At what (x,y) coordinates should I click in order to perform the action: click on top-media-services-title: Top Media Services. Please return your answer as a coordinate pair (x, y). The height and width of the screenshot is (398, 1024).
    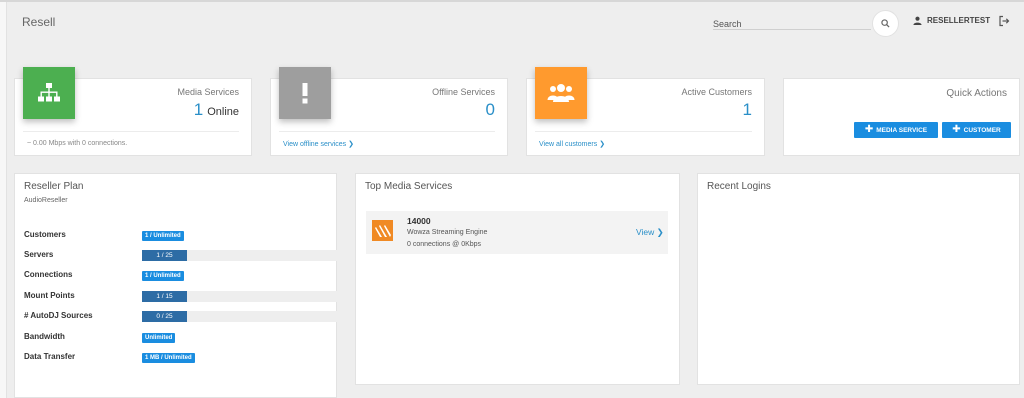
    Looking at the image, I should click on (409, 186).